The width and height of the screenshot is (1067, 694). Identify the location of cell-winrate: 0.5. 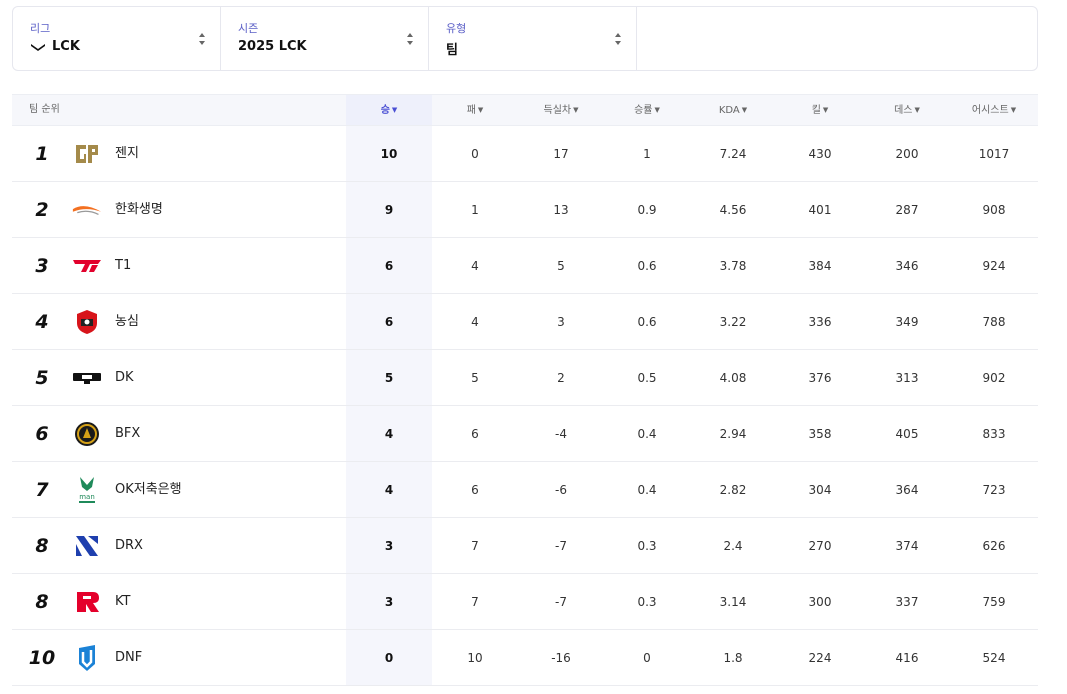
(647, 378).